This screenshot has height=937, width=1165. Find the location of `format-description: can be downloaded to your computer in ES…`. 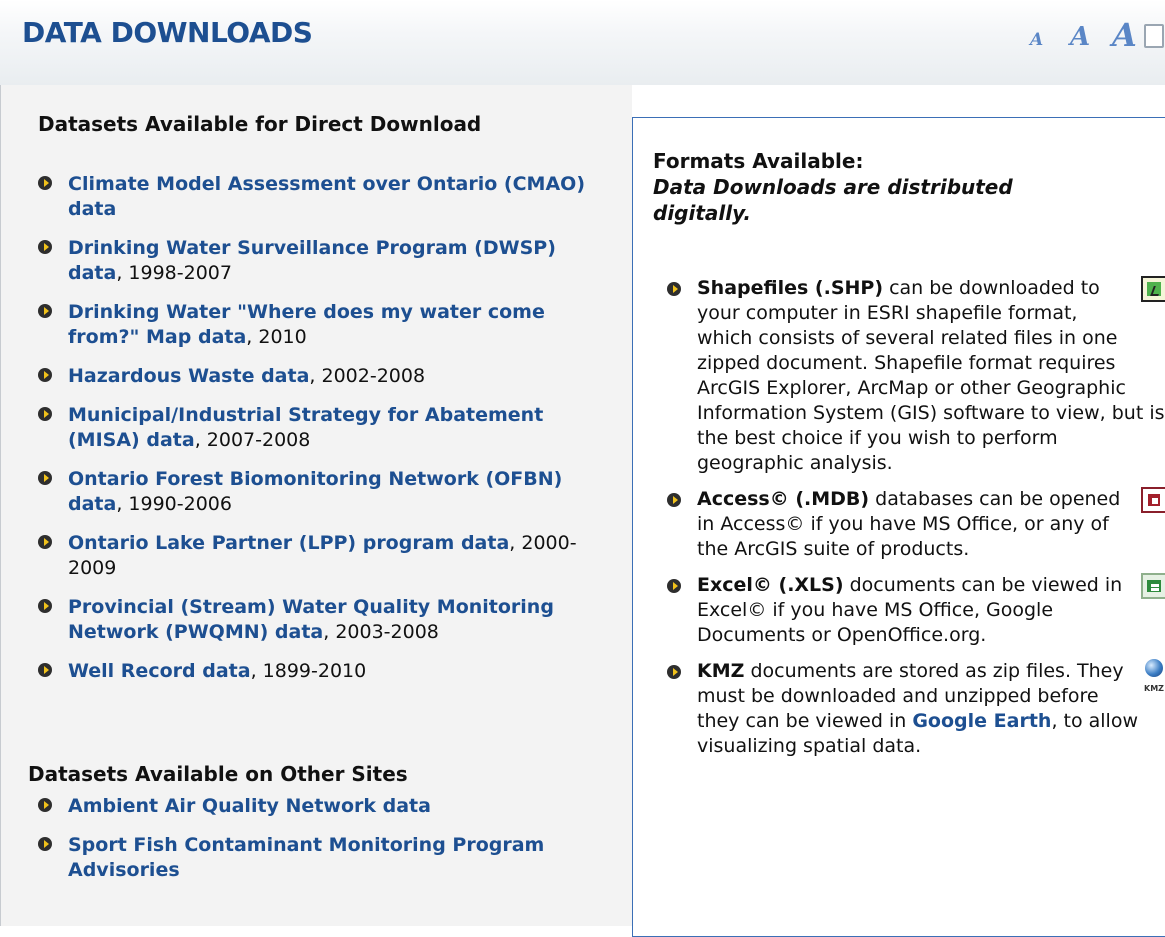

format-description: can be downloaded to your computer in ES… is located at coordinates (931, 375).